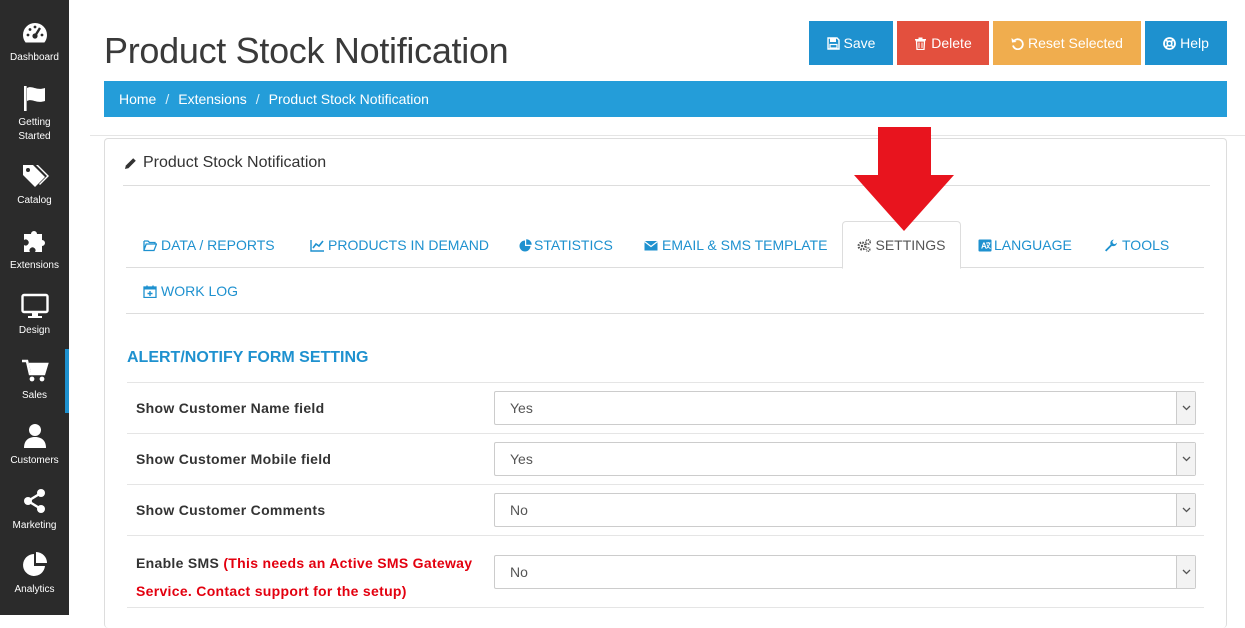  Describe the element at coordinates (34, 129) in the screenshot. I see `sidebar-item-label: Getting Started` at that location.